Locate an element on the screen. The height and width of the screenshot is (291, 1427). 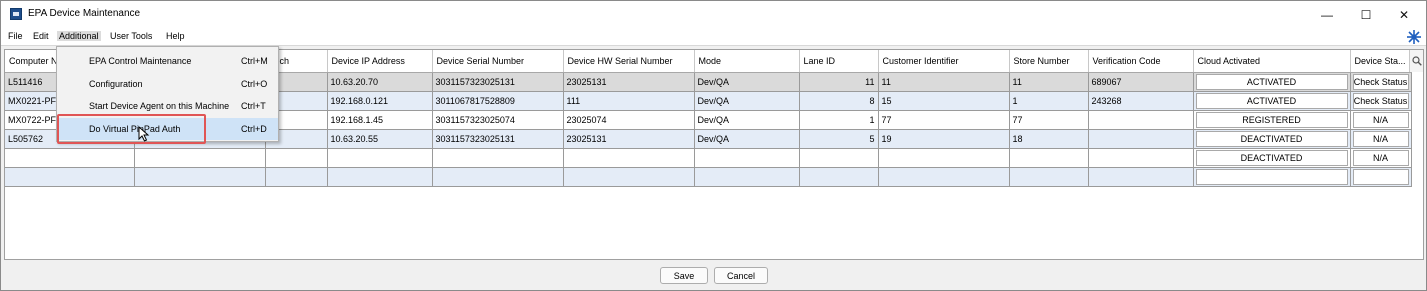
col-header: Device HW Serial Number is located at coordinates (629, 61).